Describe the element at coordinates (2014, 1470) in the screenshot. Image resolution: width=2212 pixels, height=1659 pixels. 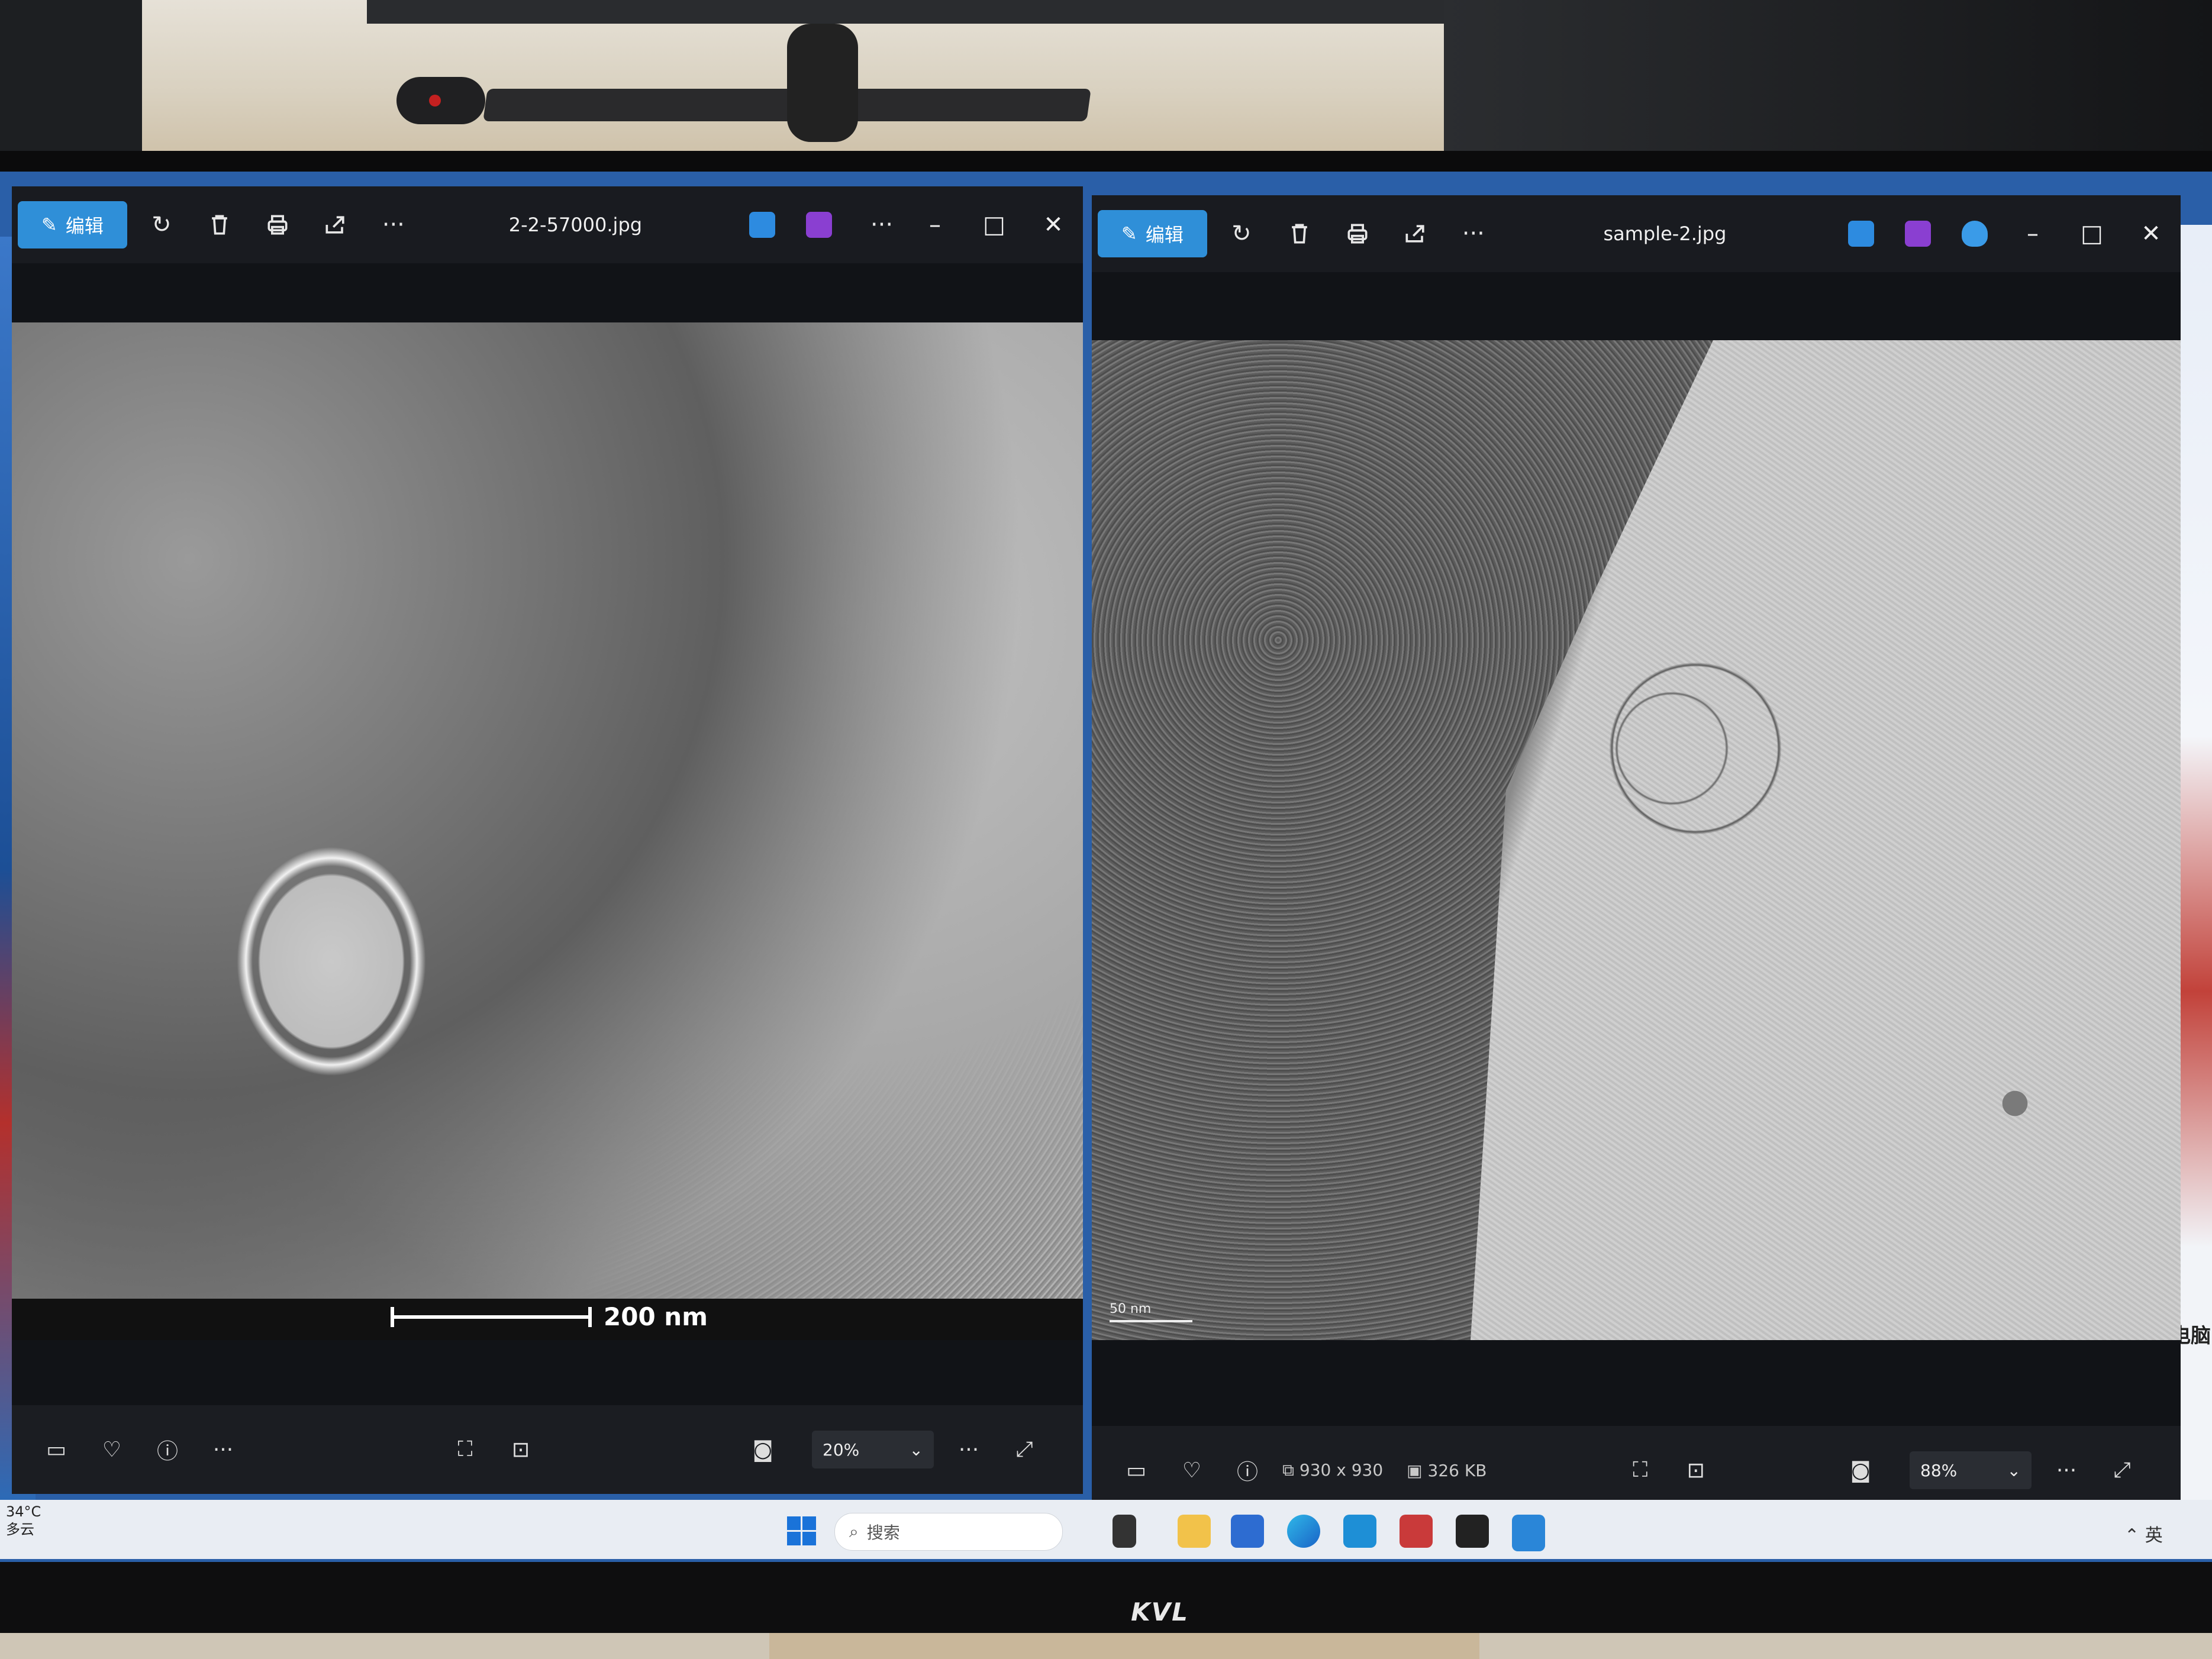
I see `chevron-down-icon: ⌄` at that location.